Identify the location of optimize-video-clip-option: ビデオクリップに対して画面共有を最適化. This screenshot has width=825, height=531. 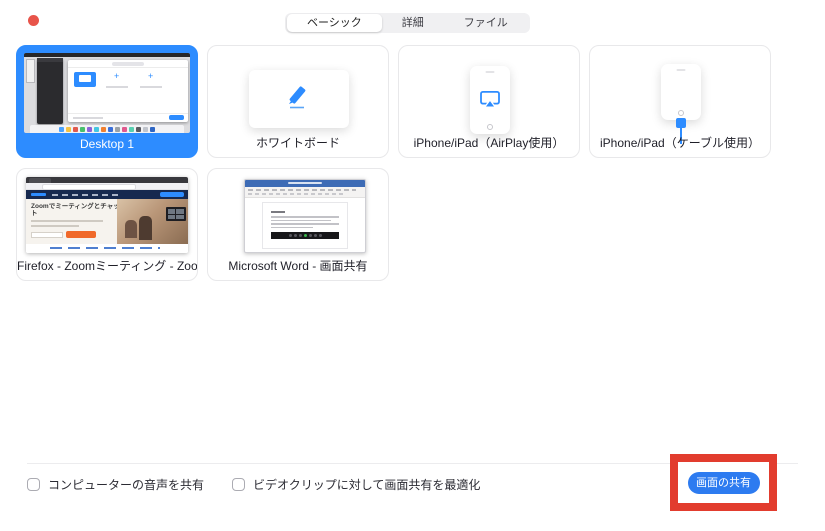
(356, 484).